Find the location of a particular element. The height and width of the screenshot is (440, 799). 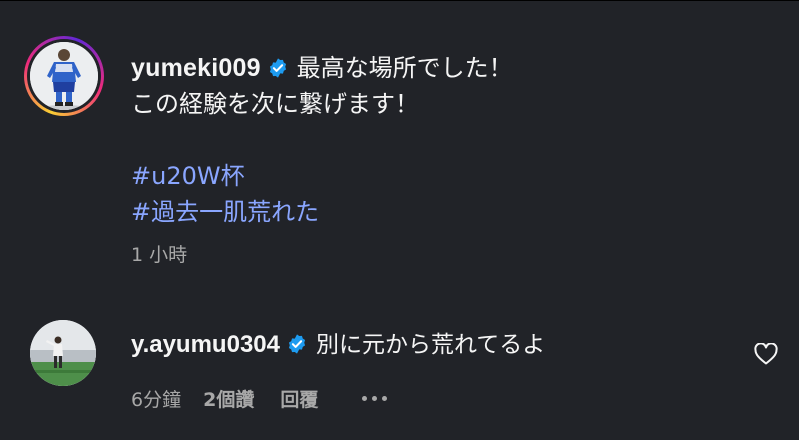

stadium-photo-icon is located at coordinates (63, 353).